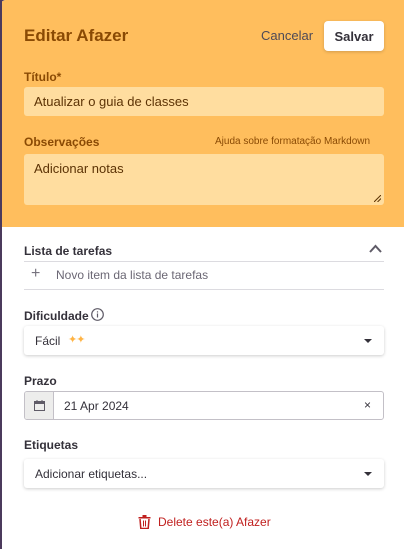 The image size is (404, 549). Describe the element at coordinates (43, 77) in the screenshot. I see `title-label: Título*` at that location.